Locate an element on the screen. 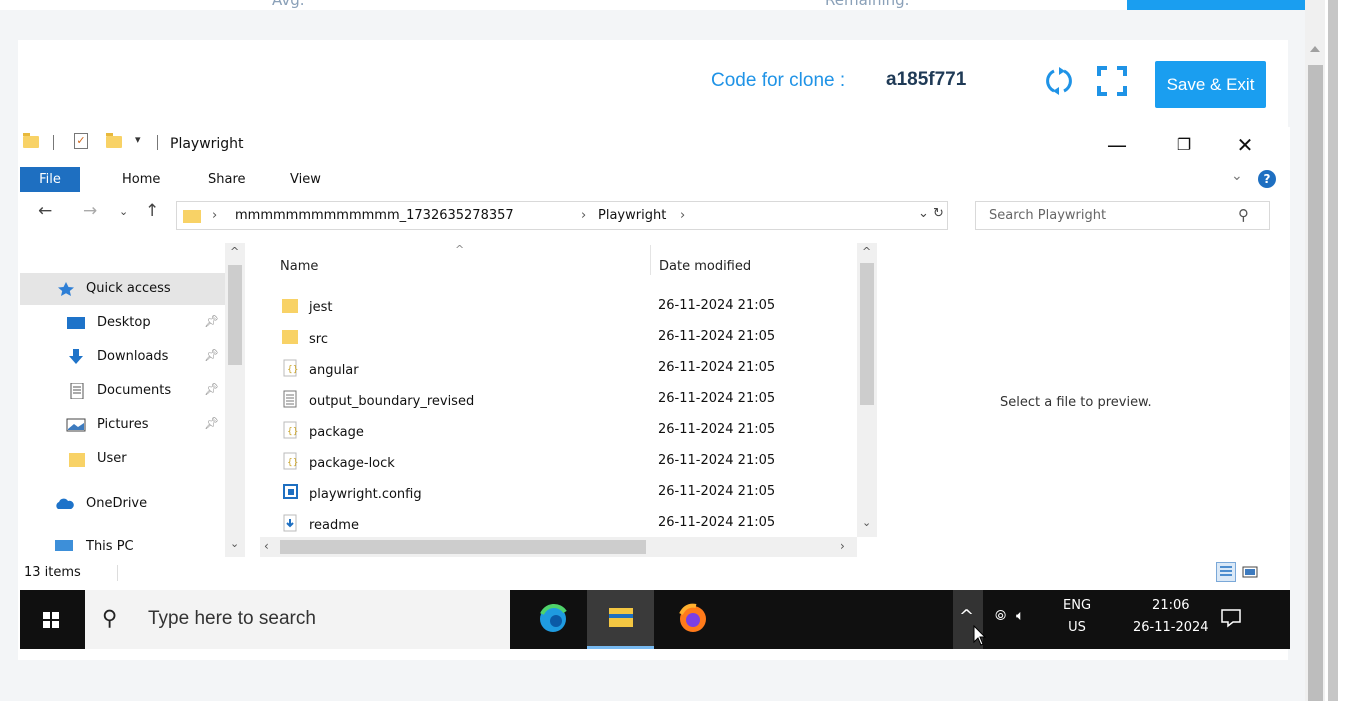 The image size is (1353, 701). refresh-icon is located at coordinates (1059, 81).